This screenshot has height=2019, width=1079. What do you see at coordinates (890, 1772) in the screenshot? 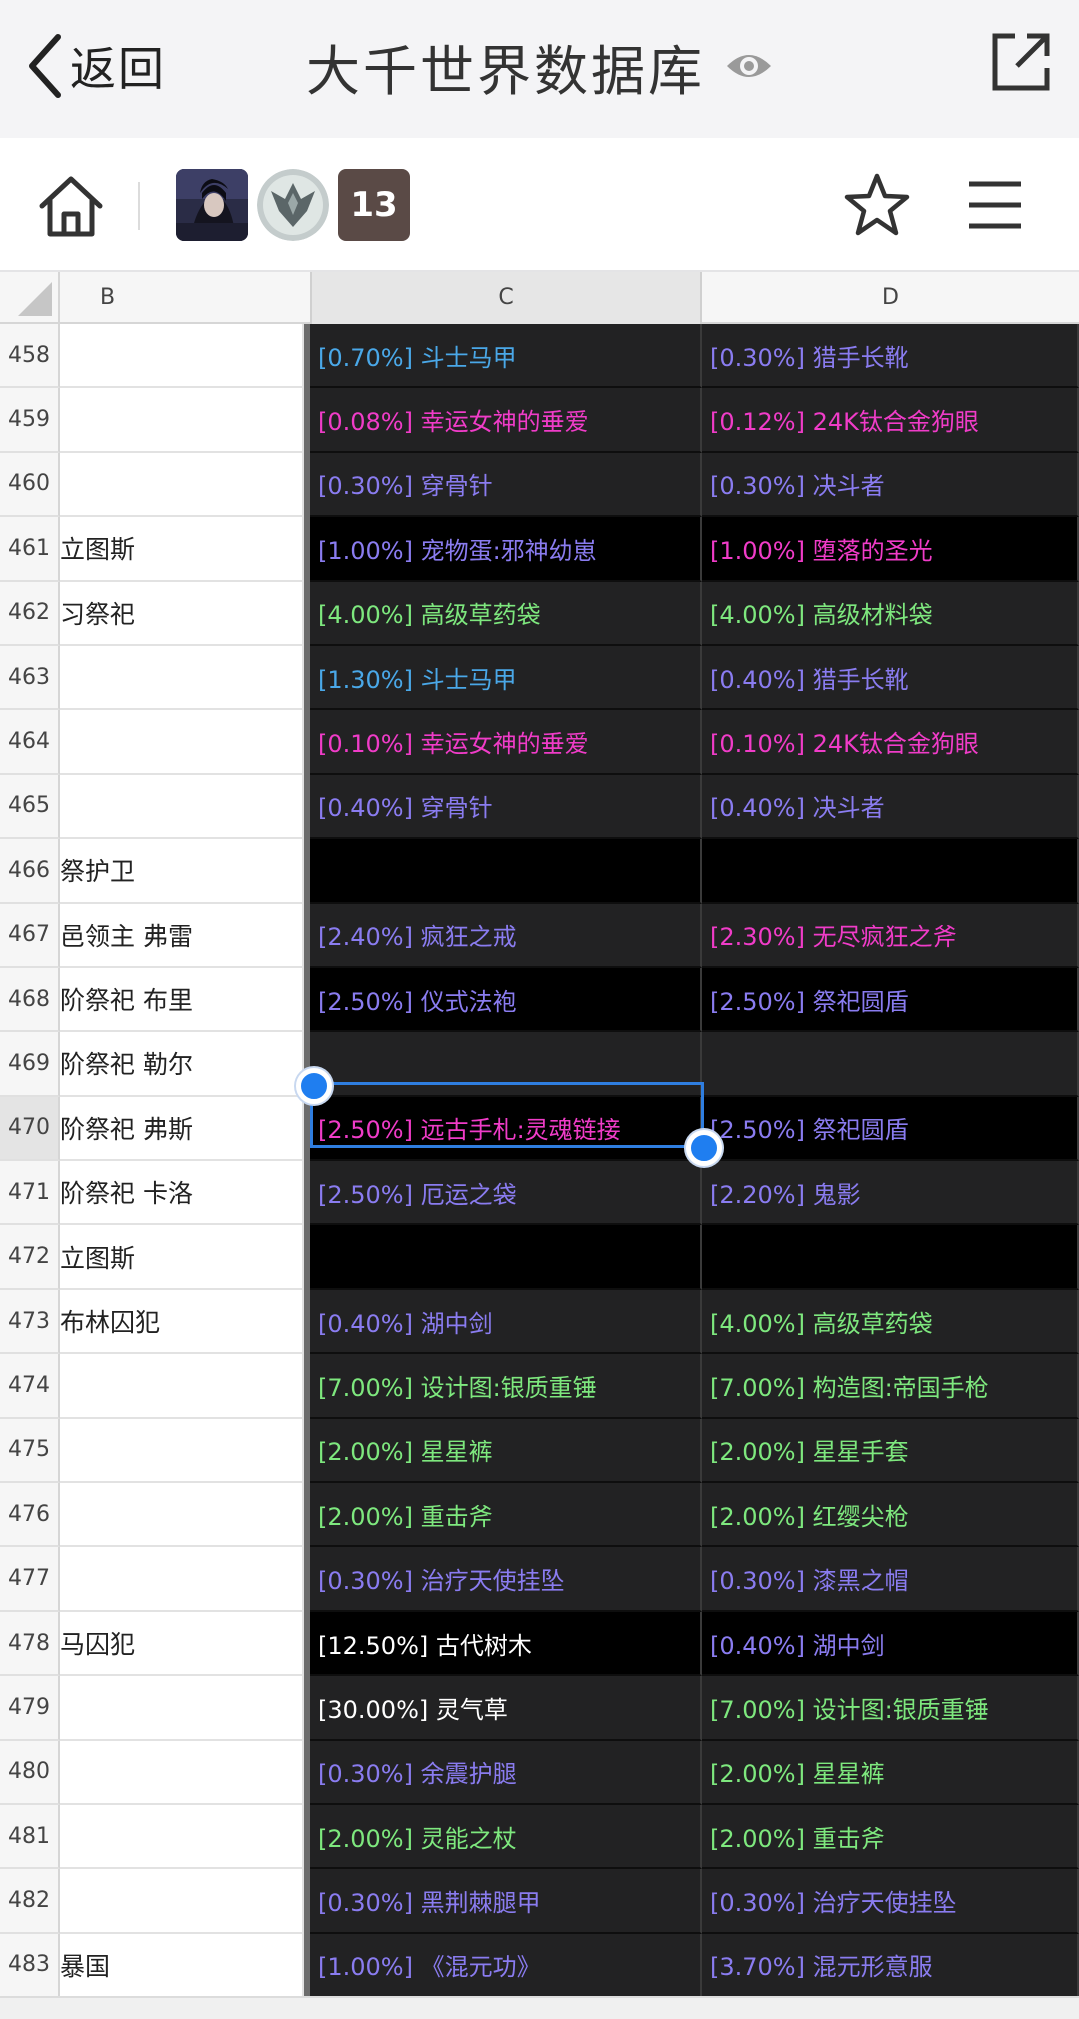
I see `cell-d: [2.00%] 星星裤` at bounding box center [890, 1772].